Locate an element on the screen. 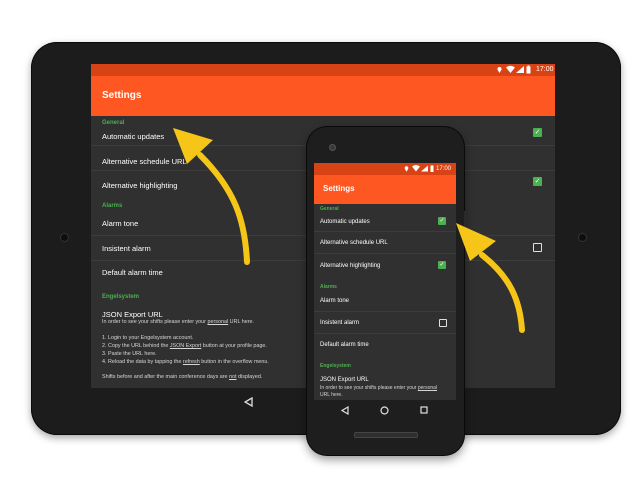 The height and width of the screenshot is (480, 640). phone-camera is located at coordinates (332, 147).